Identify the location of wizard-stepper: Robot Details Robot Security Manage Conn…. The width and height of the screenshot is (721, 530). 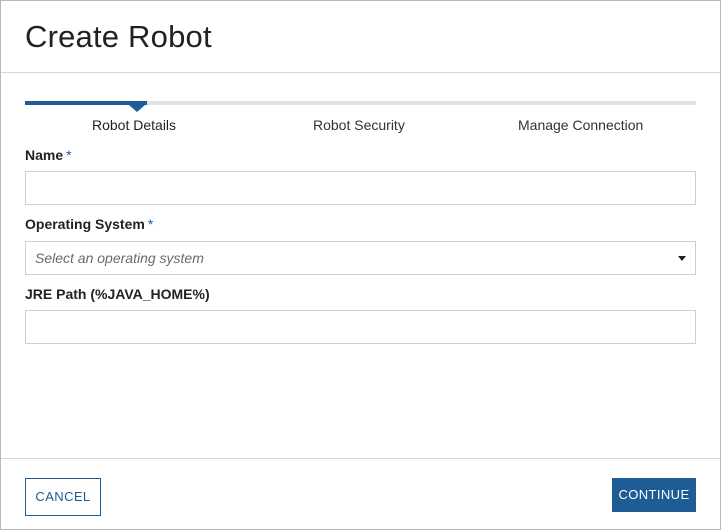
(360, 119).